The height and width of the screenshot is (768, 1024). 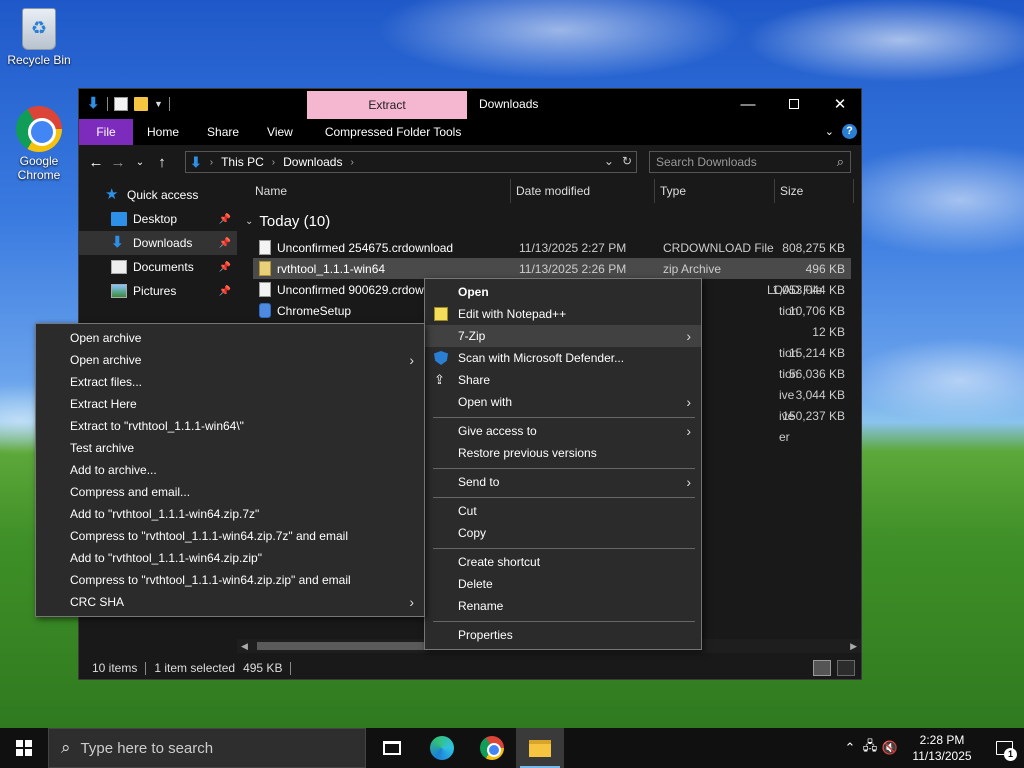 I want to click on tab-share: Share, so click(x=223, y=132).